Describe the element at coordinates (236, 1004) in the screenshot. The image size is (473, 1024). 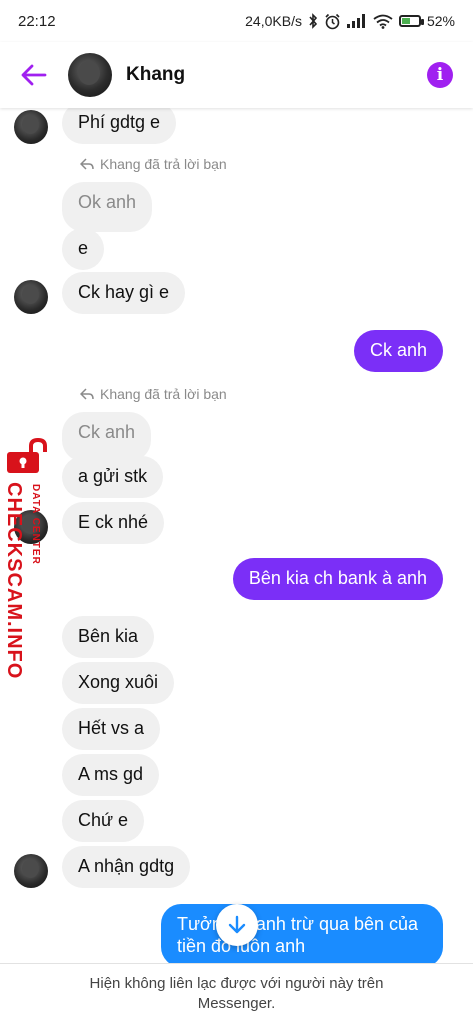
I see `notice-line: Messenger.` at that location.